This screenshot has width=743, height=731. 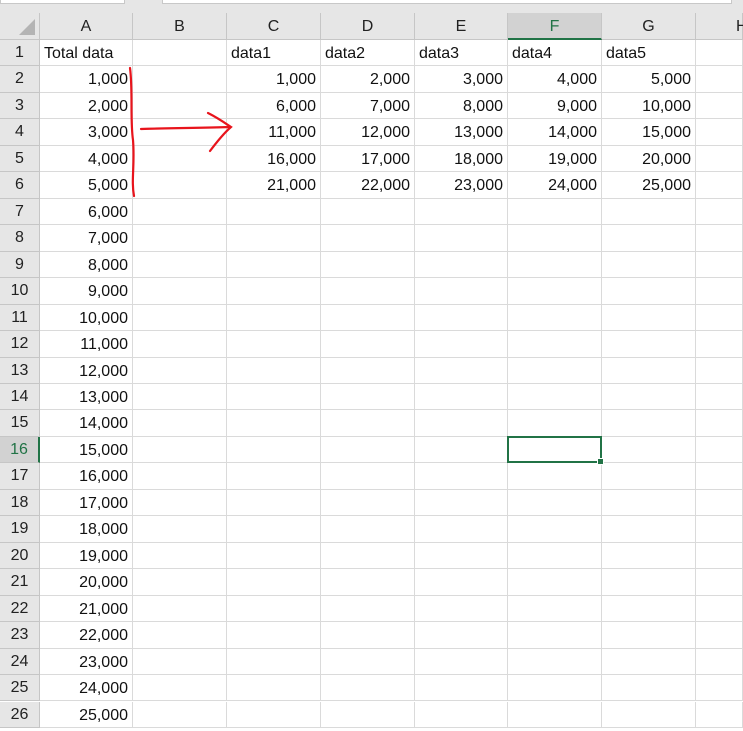 What do you see at coordinates (649, 79) in the screenshot?
I see `cell-G2: 5,000` at bounding box center [649, 79].